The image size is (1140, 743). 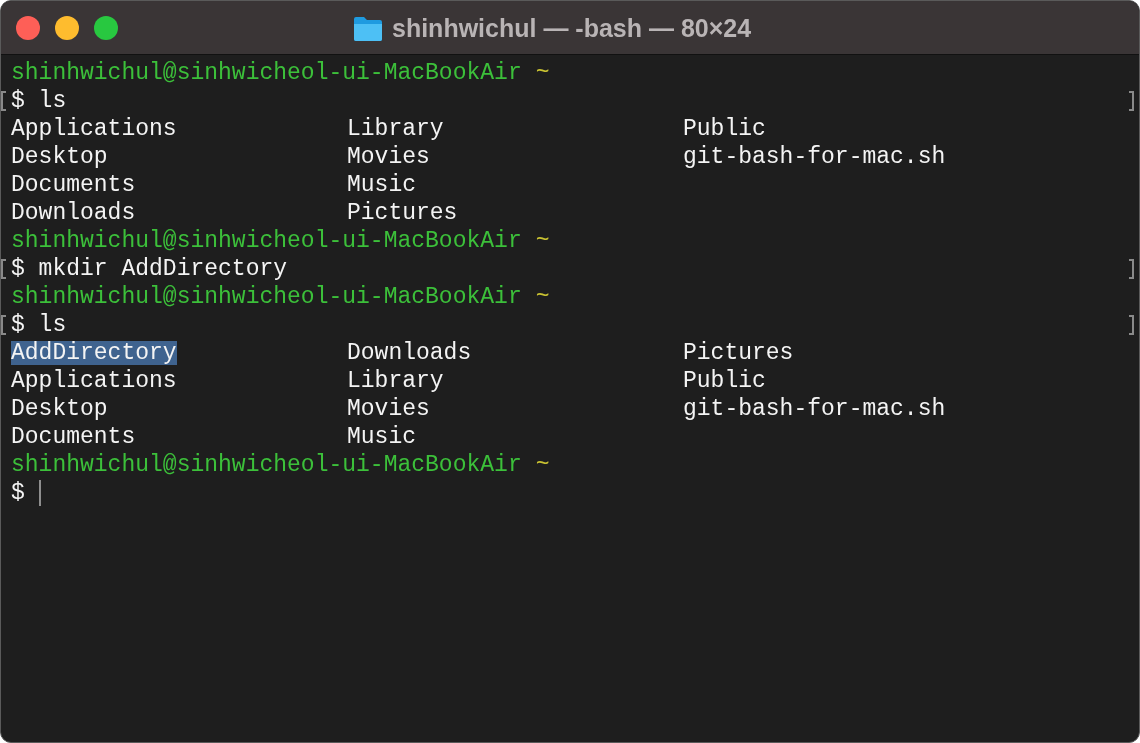 What do you see at coordinates (149, 269) in the screenshot?
I see `command-text: $ mkdir AddDirectory` at bounding box center [149, 269].